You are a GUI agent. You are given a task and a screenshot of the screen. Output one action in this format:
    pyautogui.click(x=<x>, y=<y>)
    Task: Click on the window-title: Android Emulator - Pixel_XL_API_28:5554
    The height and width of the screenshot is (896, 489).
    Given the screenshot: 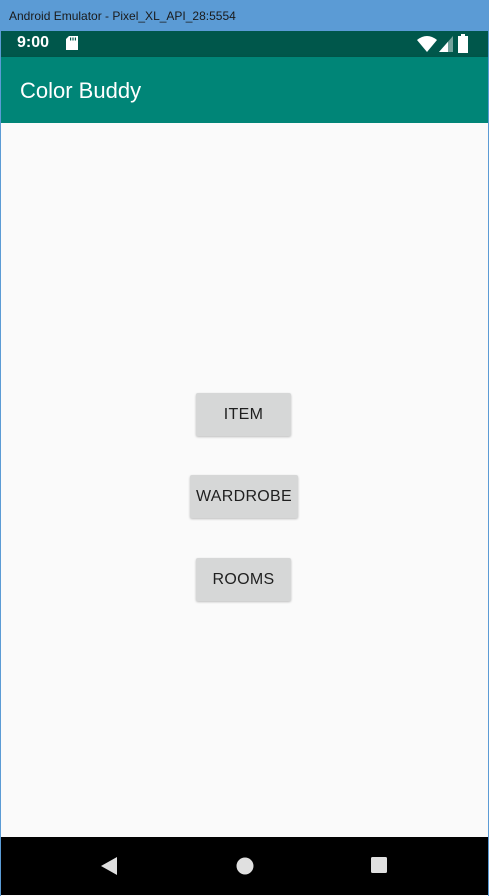 What is the action you would take?
    pyautogui.click(x=122, y=15)
    